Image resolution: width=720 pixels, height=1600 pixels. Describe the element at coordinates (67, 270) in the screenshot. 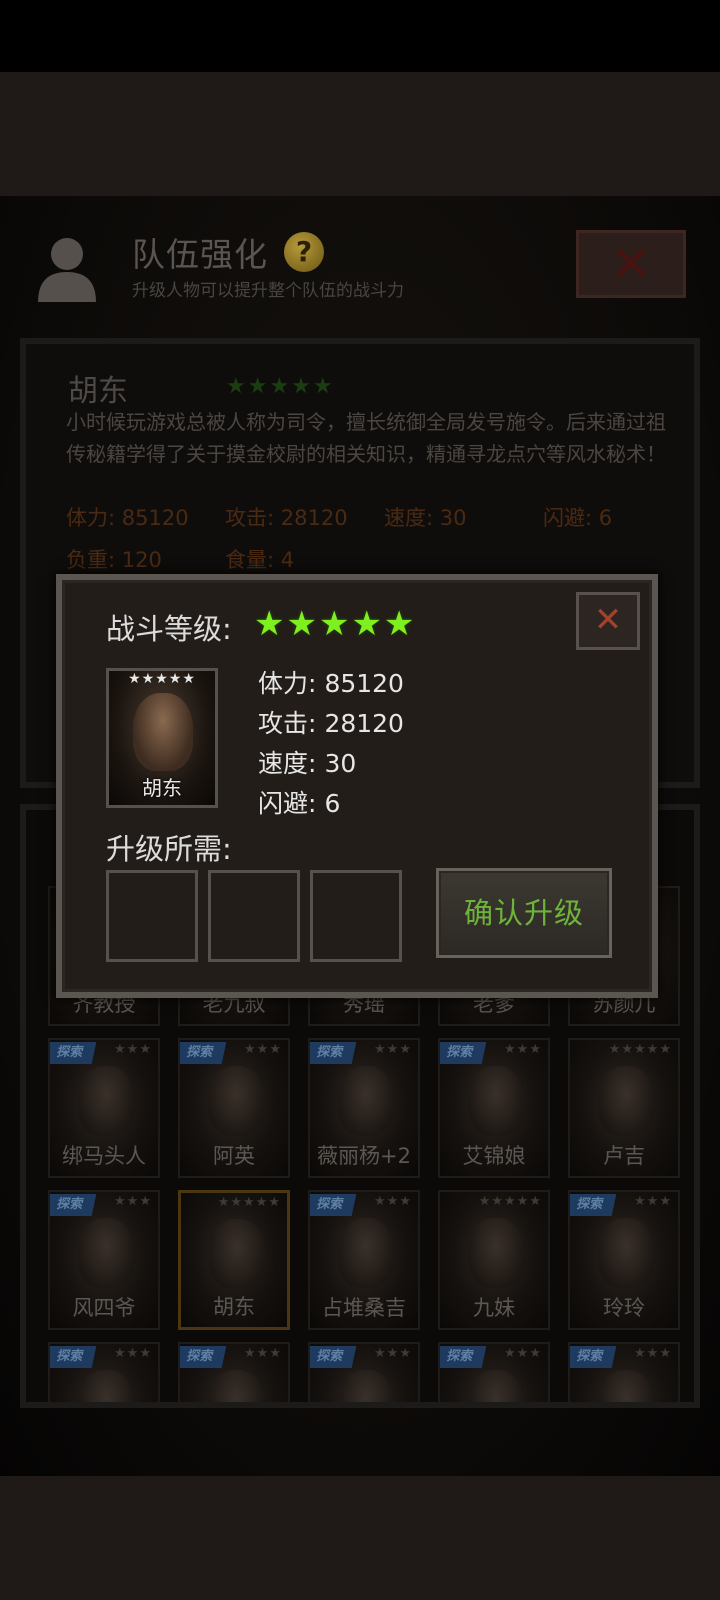

I see `avatar-silhouette-icon` at that location.